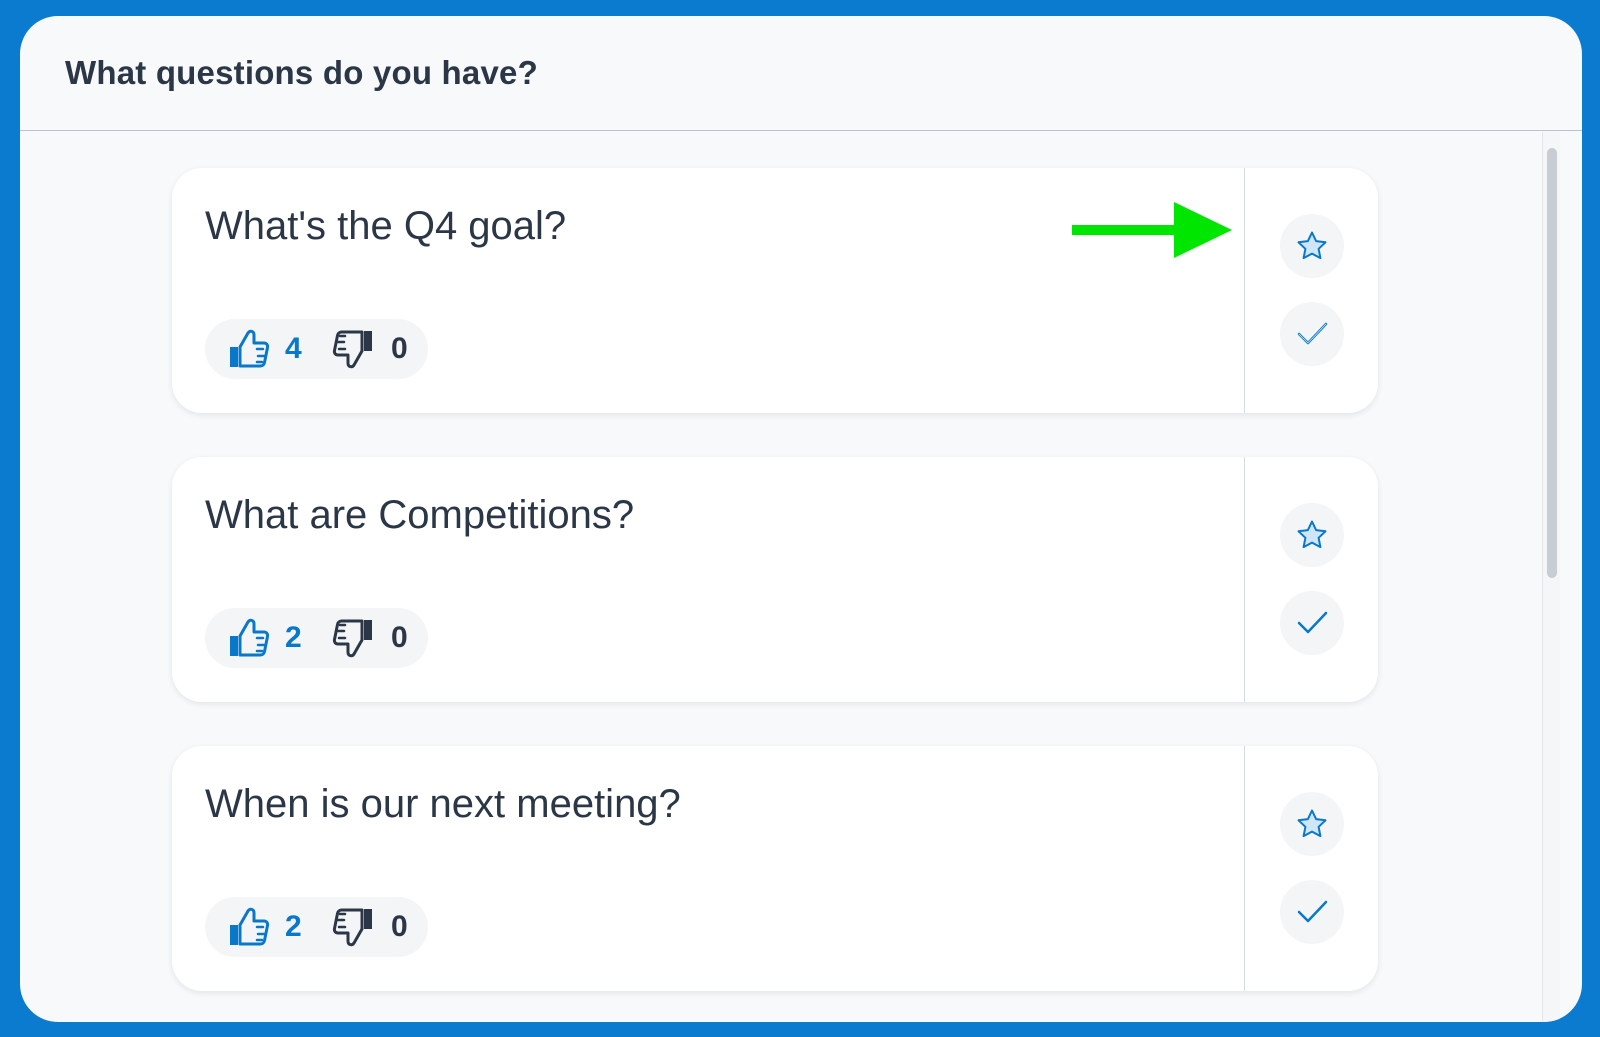 The width and height of the screenshot is (1600, 1037). Describe the element at coordinates (443, 804) in the screenshot. I see `question-text: When is our next meeting?` at that location.